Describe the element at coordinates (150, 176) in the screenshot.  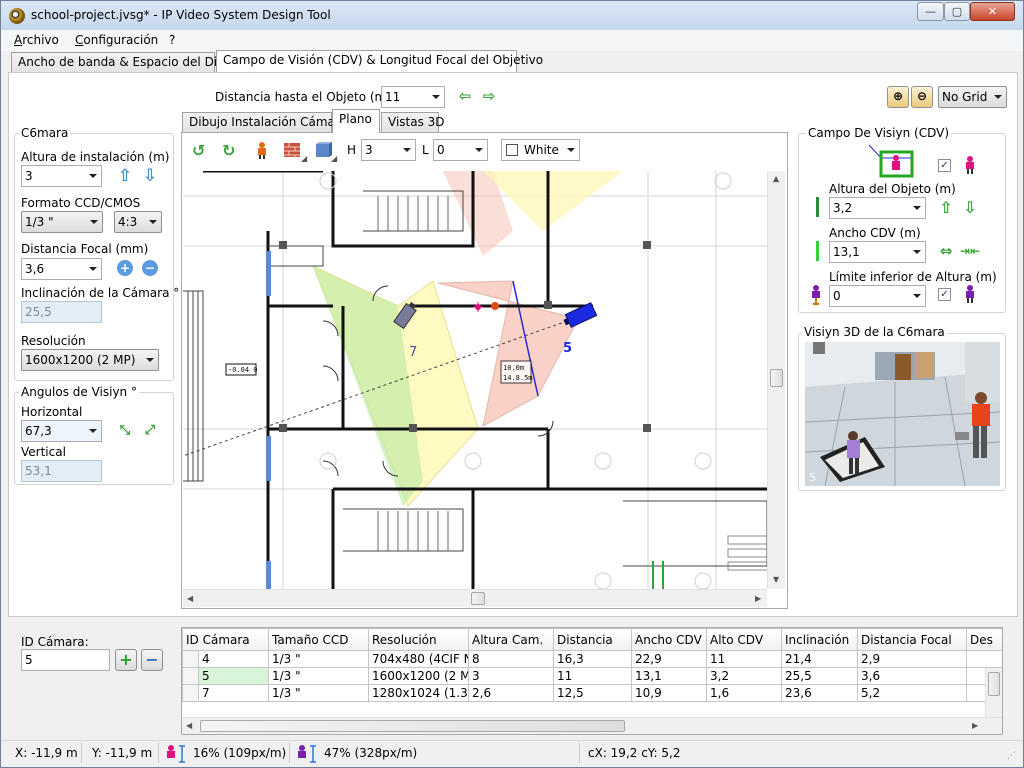
I see `height-down-icon: ⇩` at that location.